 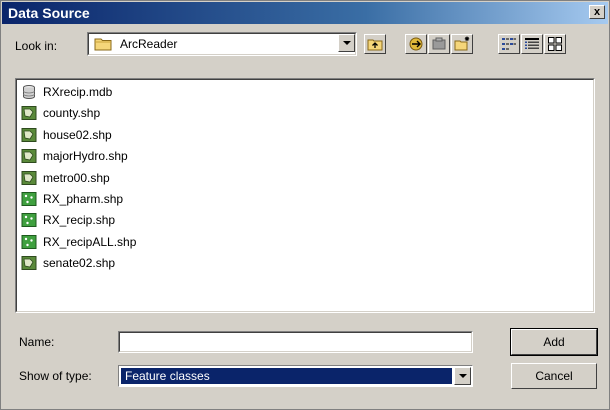 What do you see at coordinates (79, 263) in the screenshot?
I see `file-name: senate02.shp` at bounding box center [79, 263].